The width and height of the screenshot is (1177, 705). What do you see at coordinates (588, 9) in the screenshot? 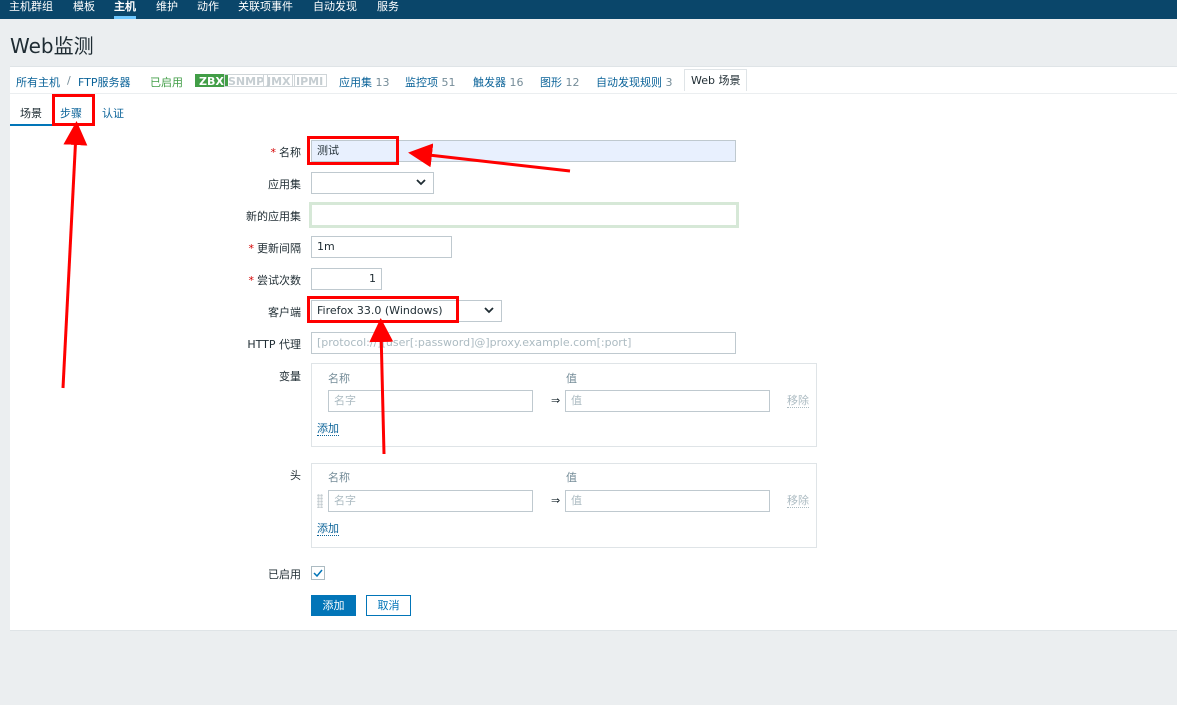
I see `top-navigation: 主机群组 模板 主机 维护 动作 关联项事件 自动发现 服务` at bounding box center [588, 9].